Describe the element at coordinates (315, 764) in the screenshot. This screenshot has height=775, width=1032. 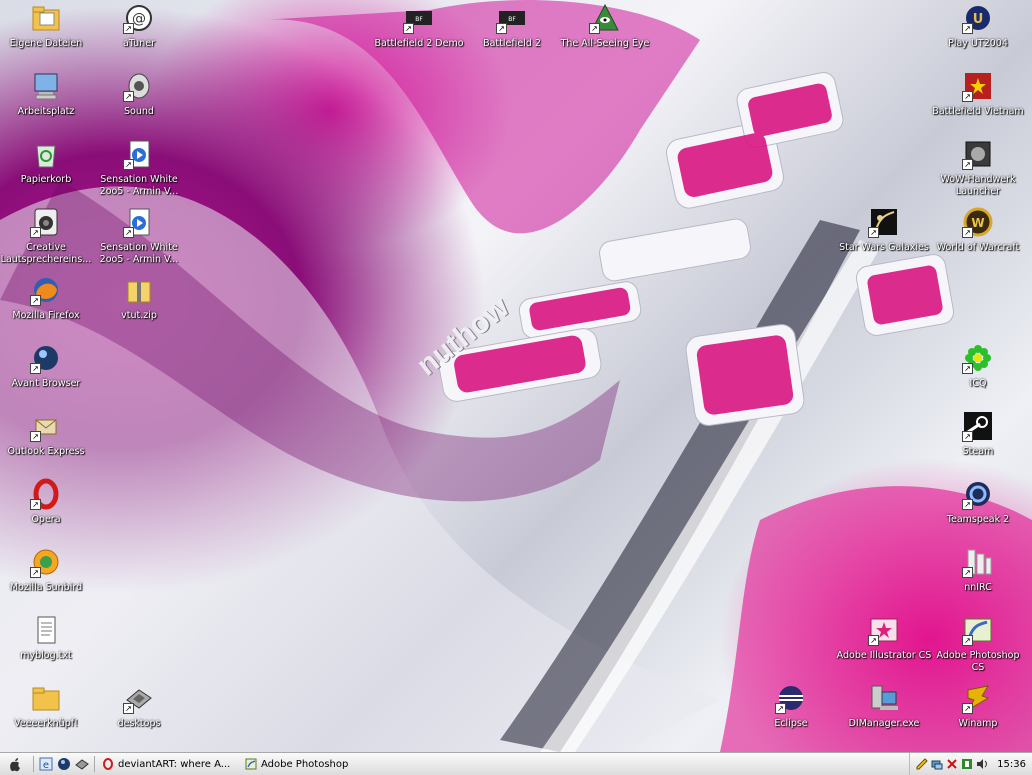
I see `task-button-photoshop: Adobe Photoshop` at that location.